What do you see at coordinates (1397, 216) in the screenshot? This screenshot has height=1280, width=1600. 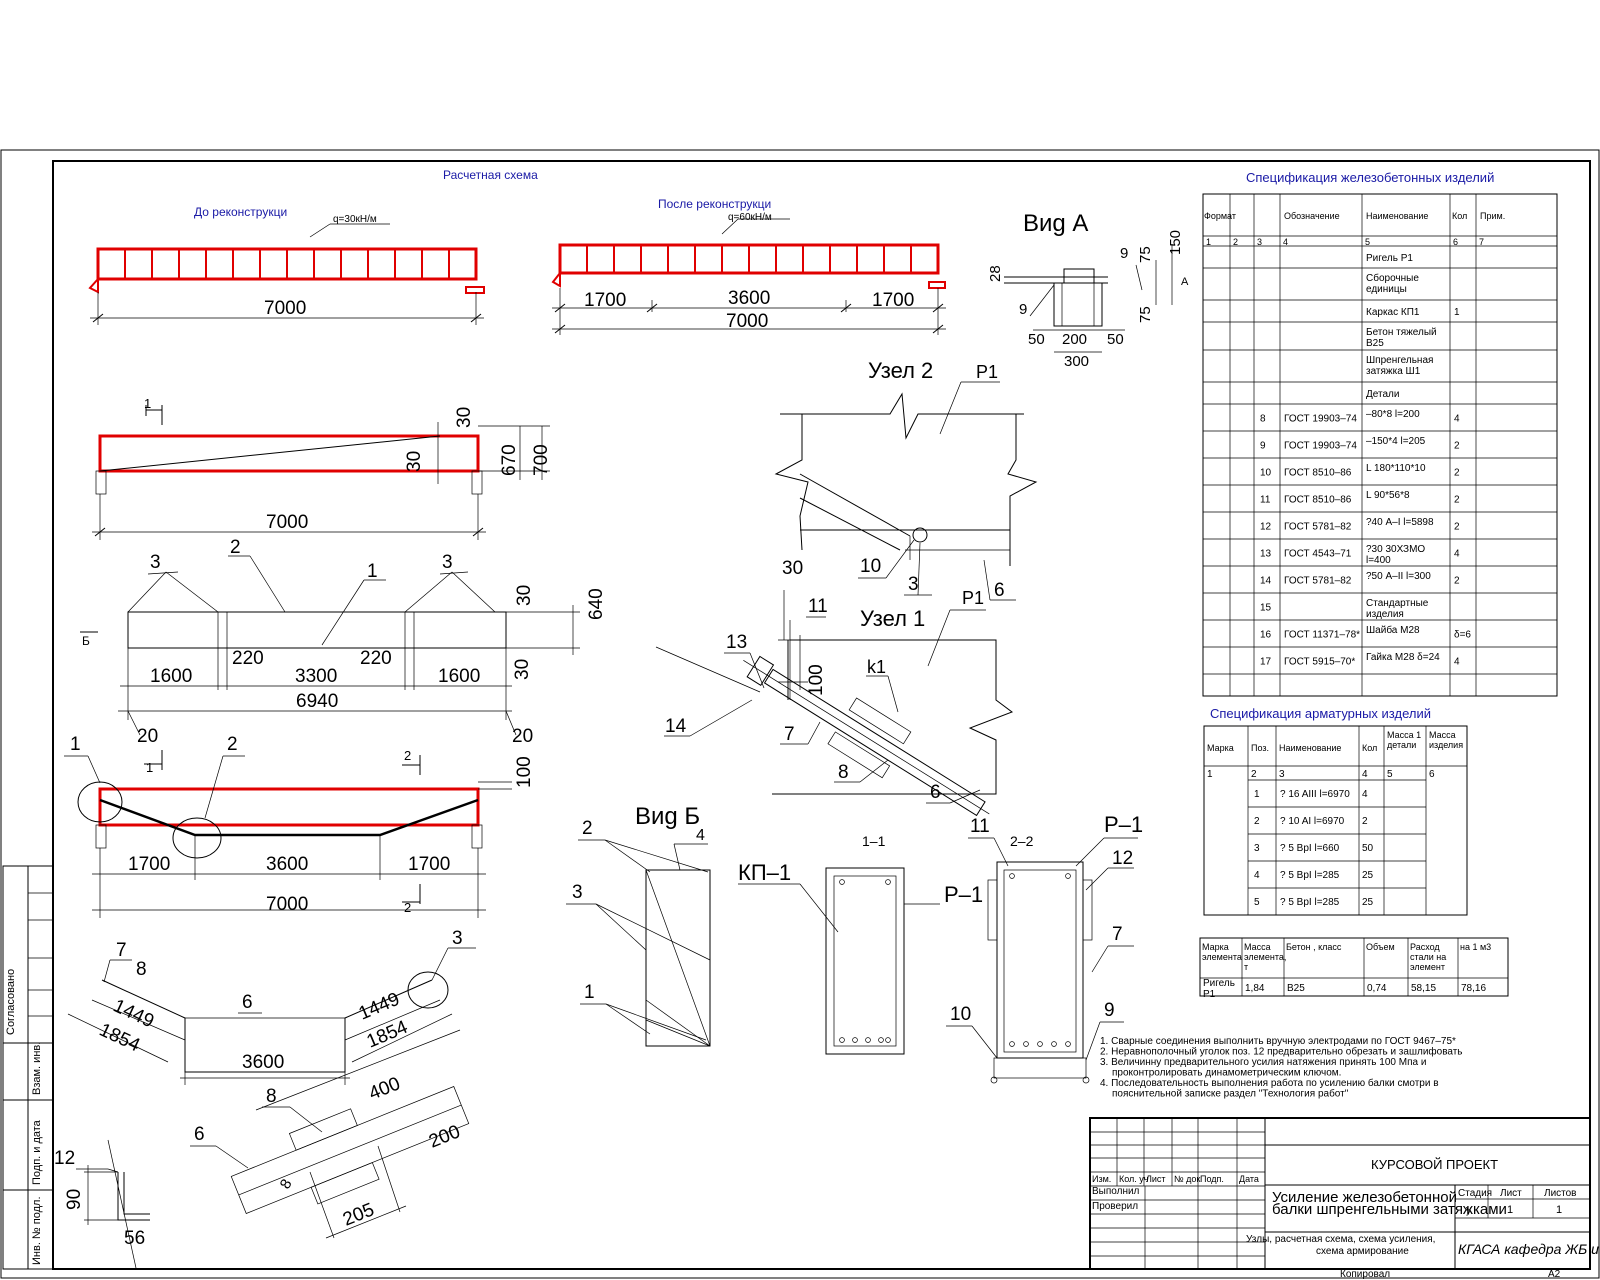 I see `spec-rc-header: Наименование` at bounding box center [1397, 216].